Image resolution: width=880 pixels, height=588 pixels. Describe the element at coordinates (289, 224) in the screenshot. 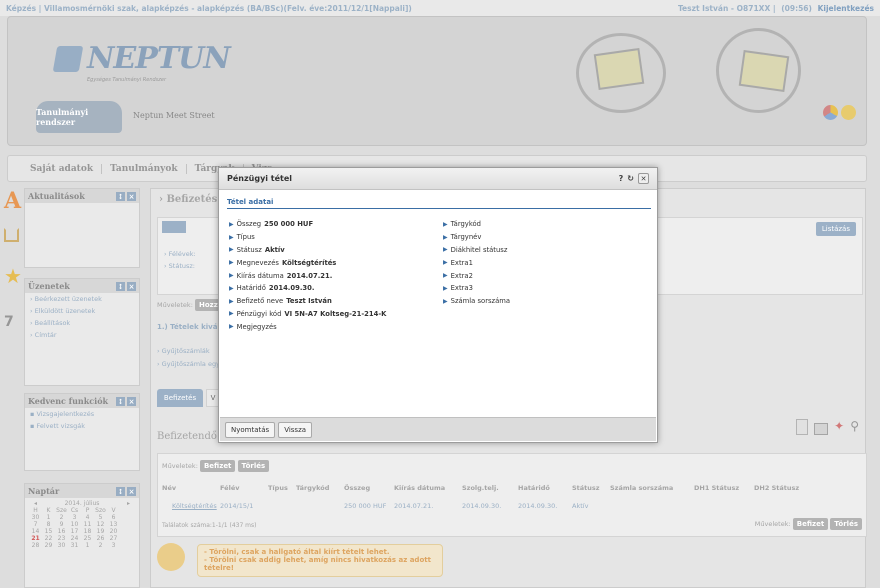

I see `field-value: 250 000 HUF` at that location.